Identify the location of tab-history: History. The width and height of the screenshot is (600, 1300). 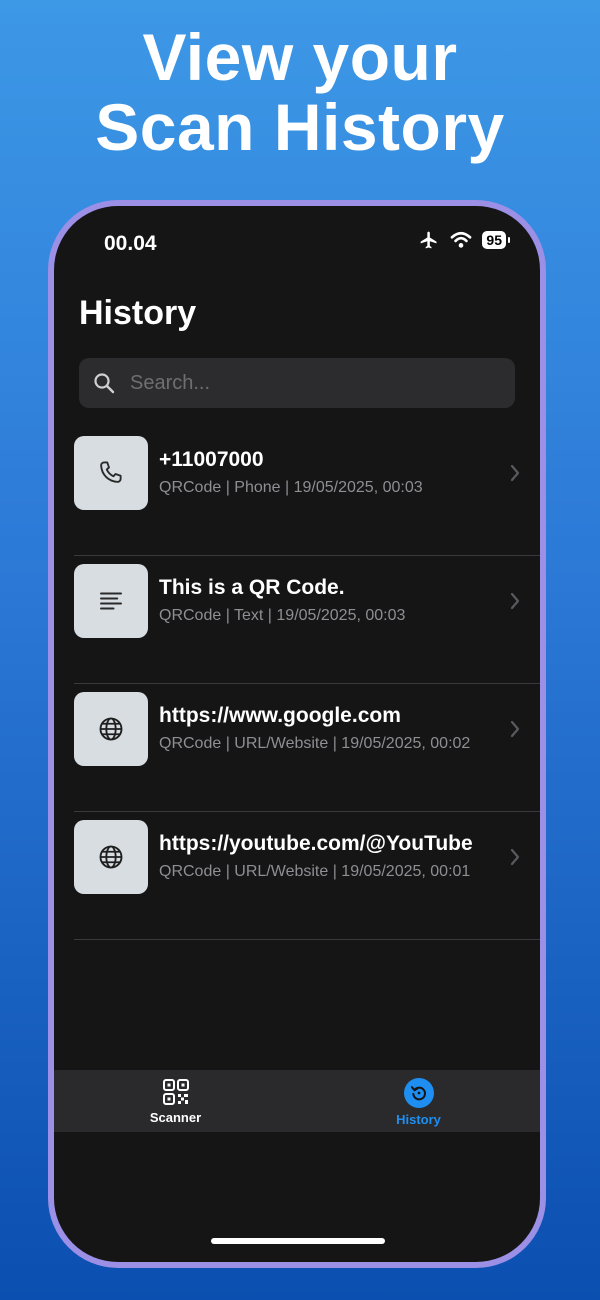
(418, 1101).